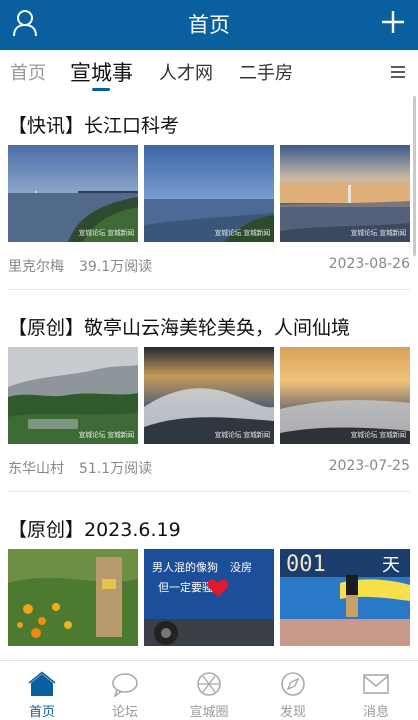 This screenshot has height=720, width=418. I want to click on scrollbar, so click(414, 176).